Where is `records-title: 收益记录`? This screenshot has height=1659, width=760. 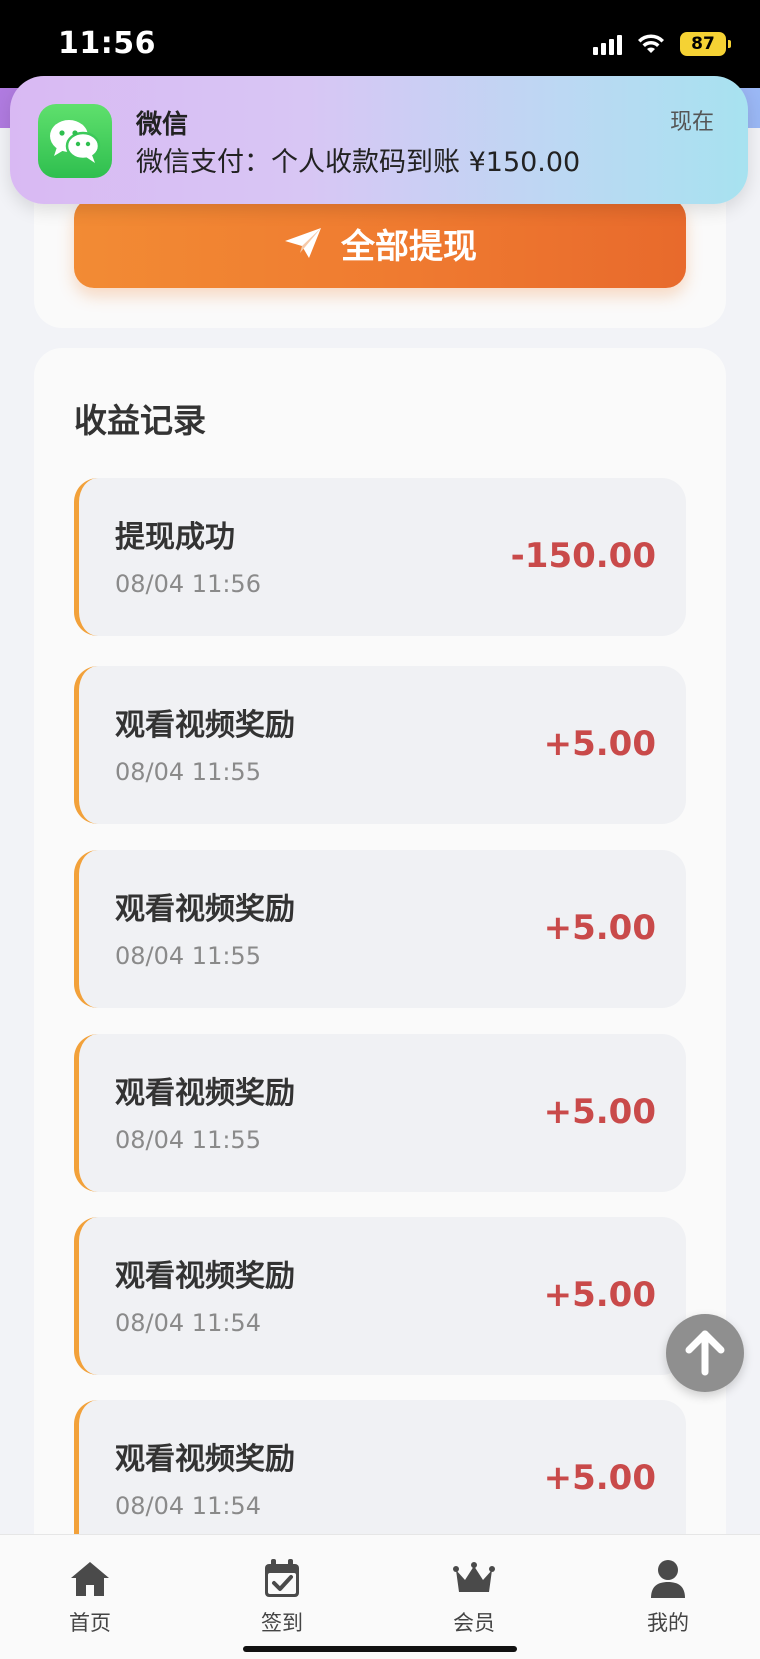
records-title: 收益记录 is located at coordinates (140, 420).